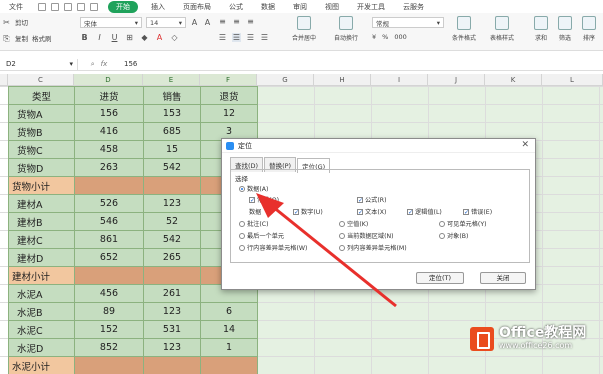 This screenshot has height=374, width=603. I want to click on red-arrow-annotation, so click(326, 250).